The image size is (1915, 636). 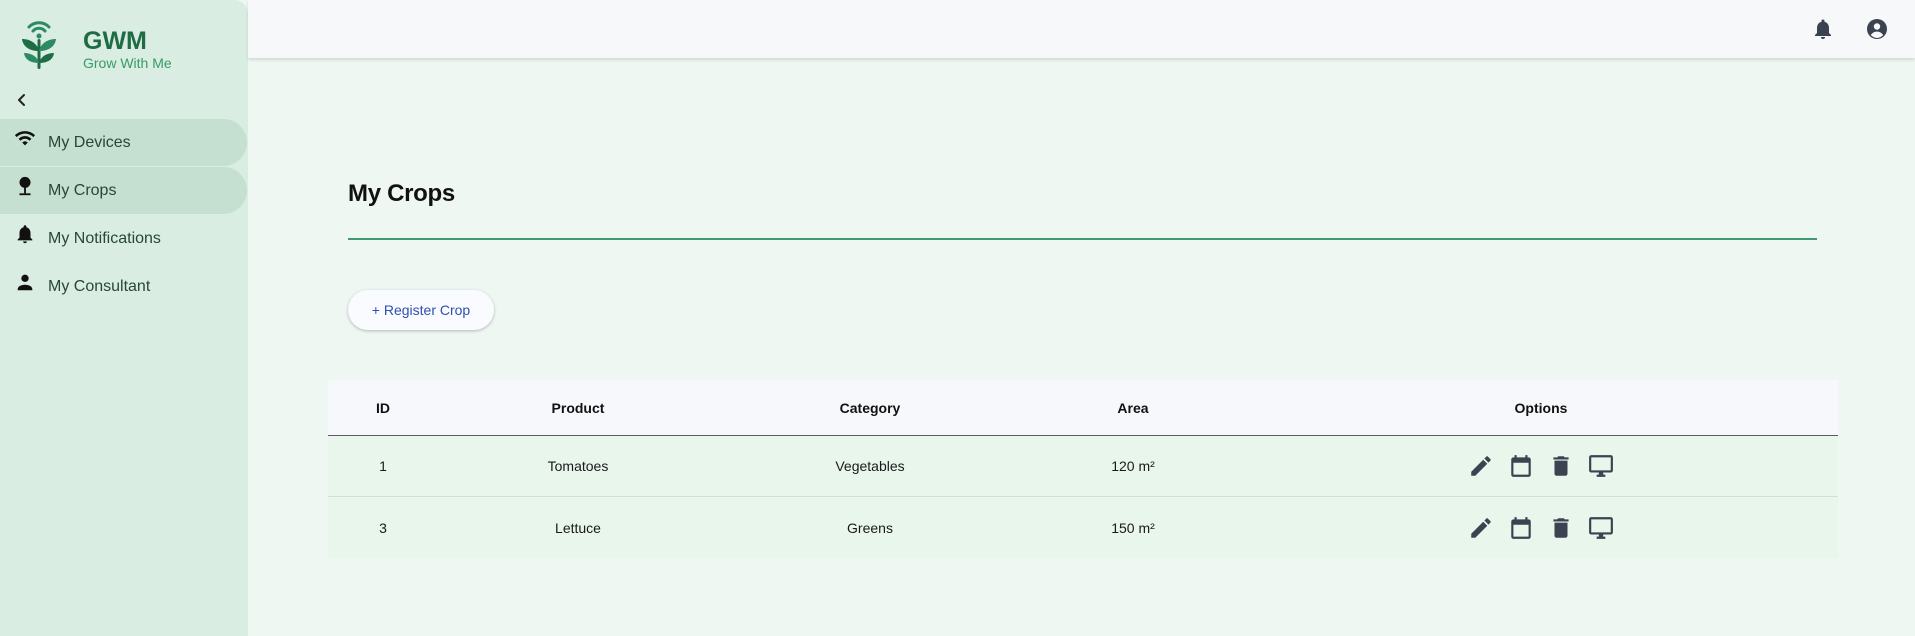 I want to click on table-row: 3 Lettuce Greens 150 m², so click(x=1083, y=527).